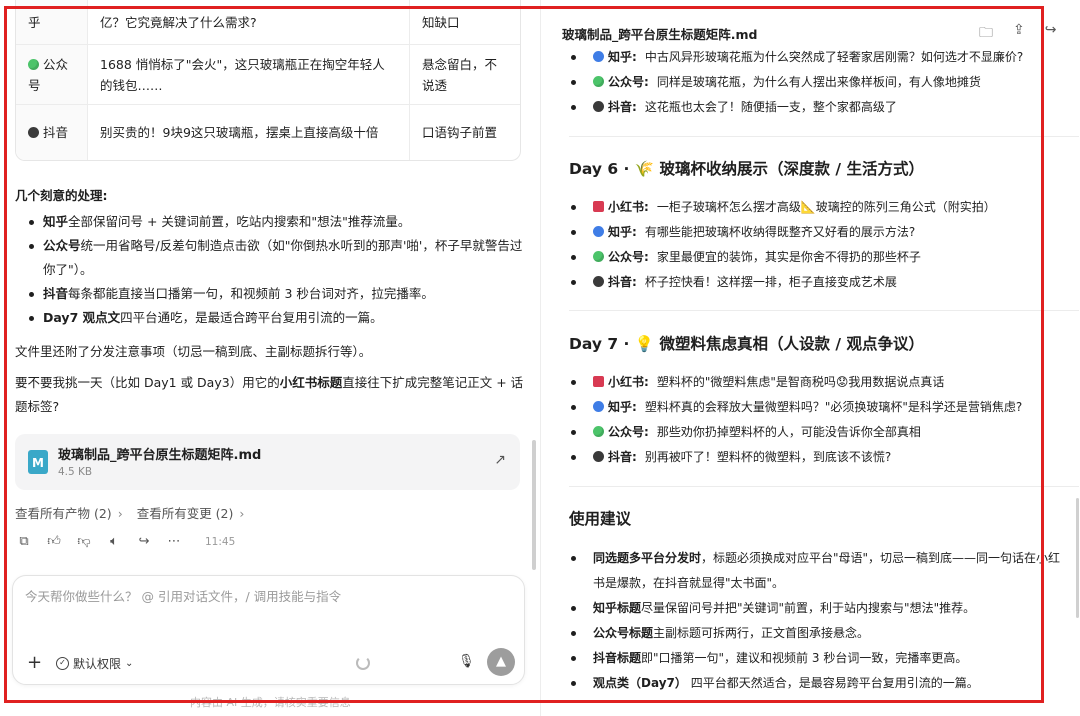 The height and width of the screenshot is (716, 1080). What do you see at coordinates (270, 702) in the screenshot?
I see `ai-disclaimer: 内容由 AI 生成，请核实重要信息` at bounding box center [270, 702].